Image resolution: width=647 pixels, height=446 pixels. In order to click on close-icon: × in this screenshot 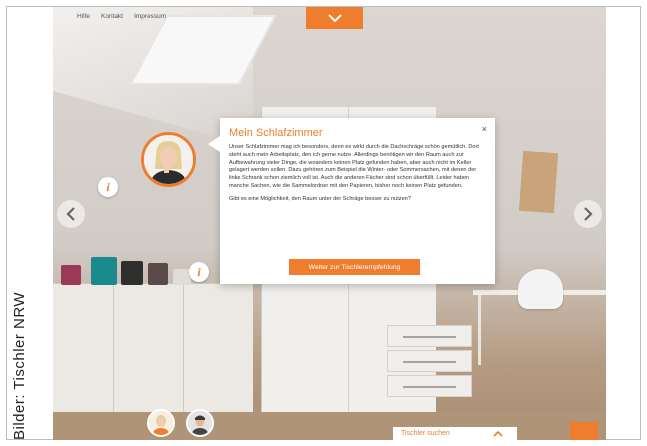, I will do `click(484, 129)`.